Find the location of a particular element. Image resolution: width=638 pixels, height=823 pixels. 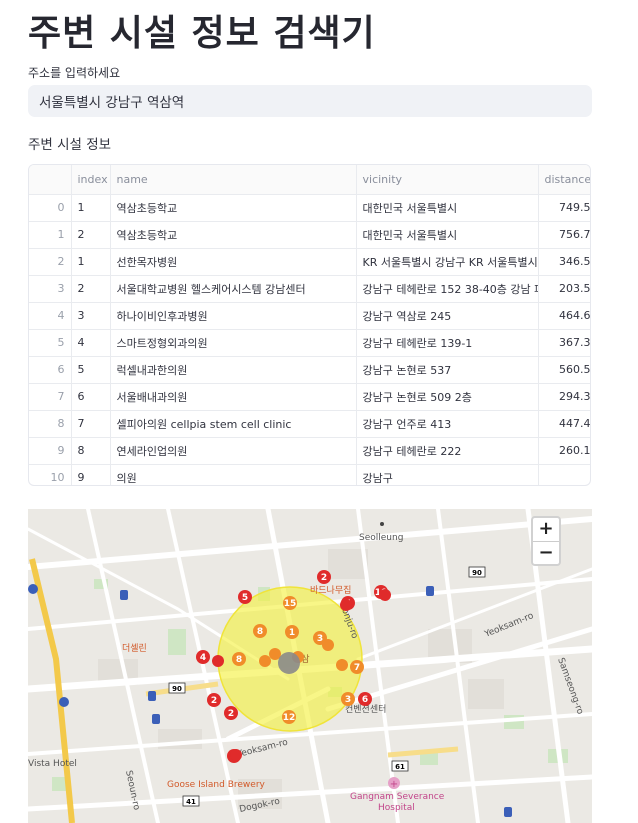

row-index-cell: 3 is located at coordinates (50, 289).